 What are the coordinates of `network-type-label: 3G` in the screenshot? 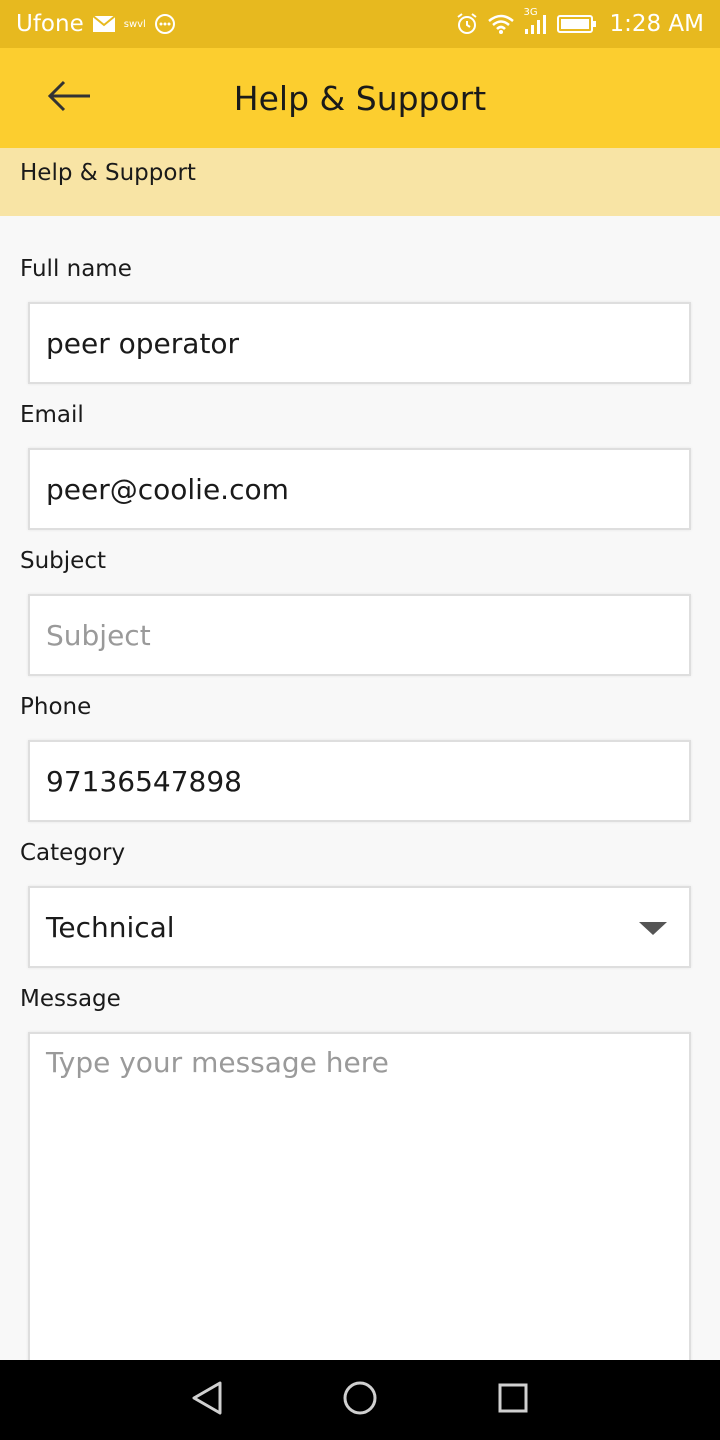 It's located at (530, 12).